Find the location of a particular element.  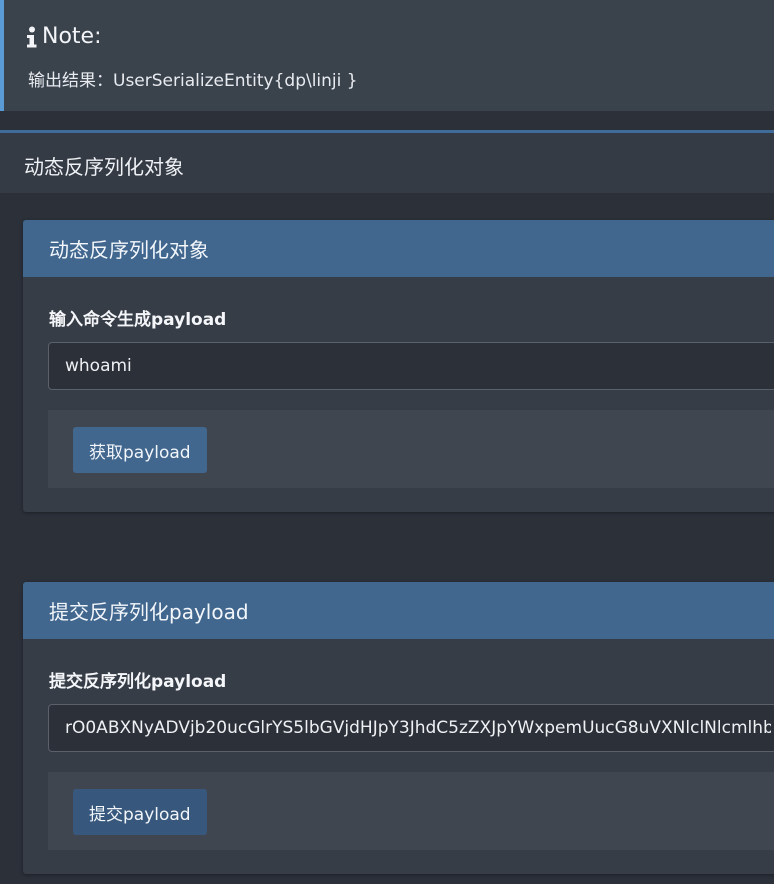

payload-input is located at coordinates (411, 728).